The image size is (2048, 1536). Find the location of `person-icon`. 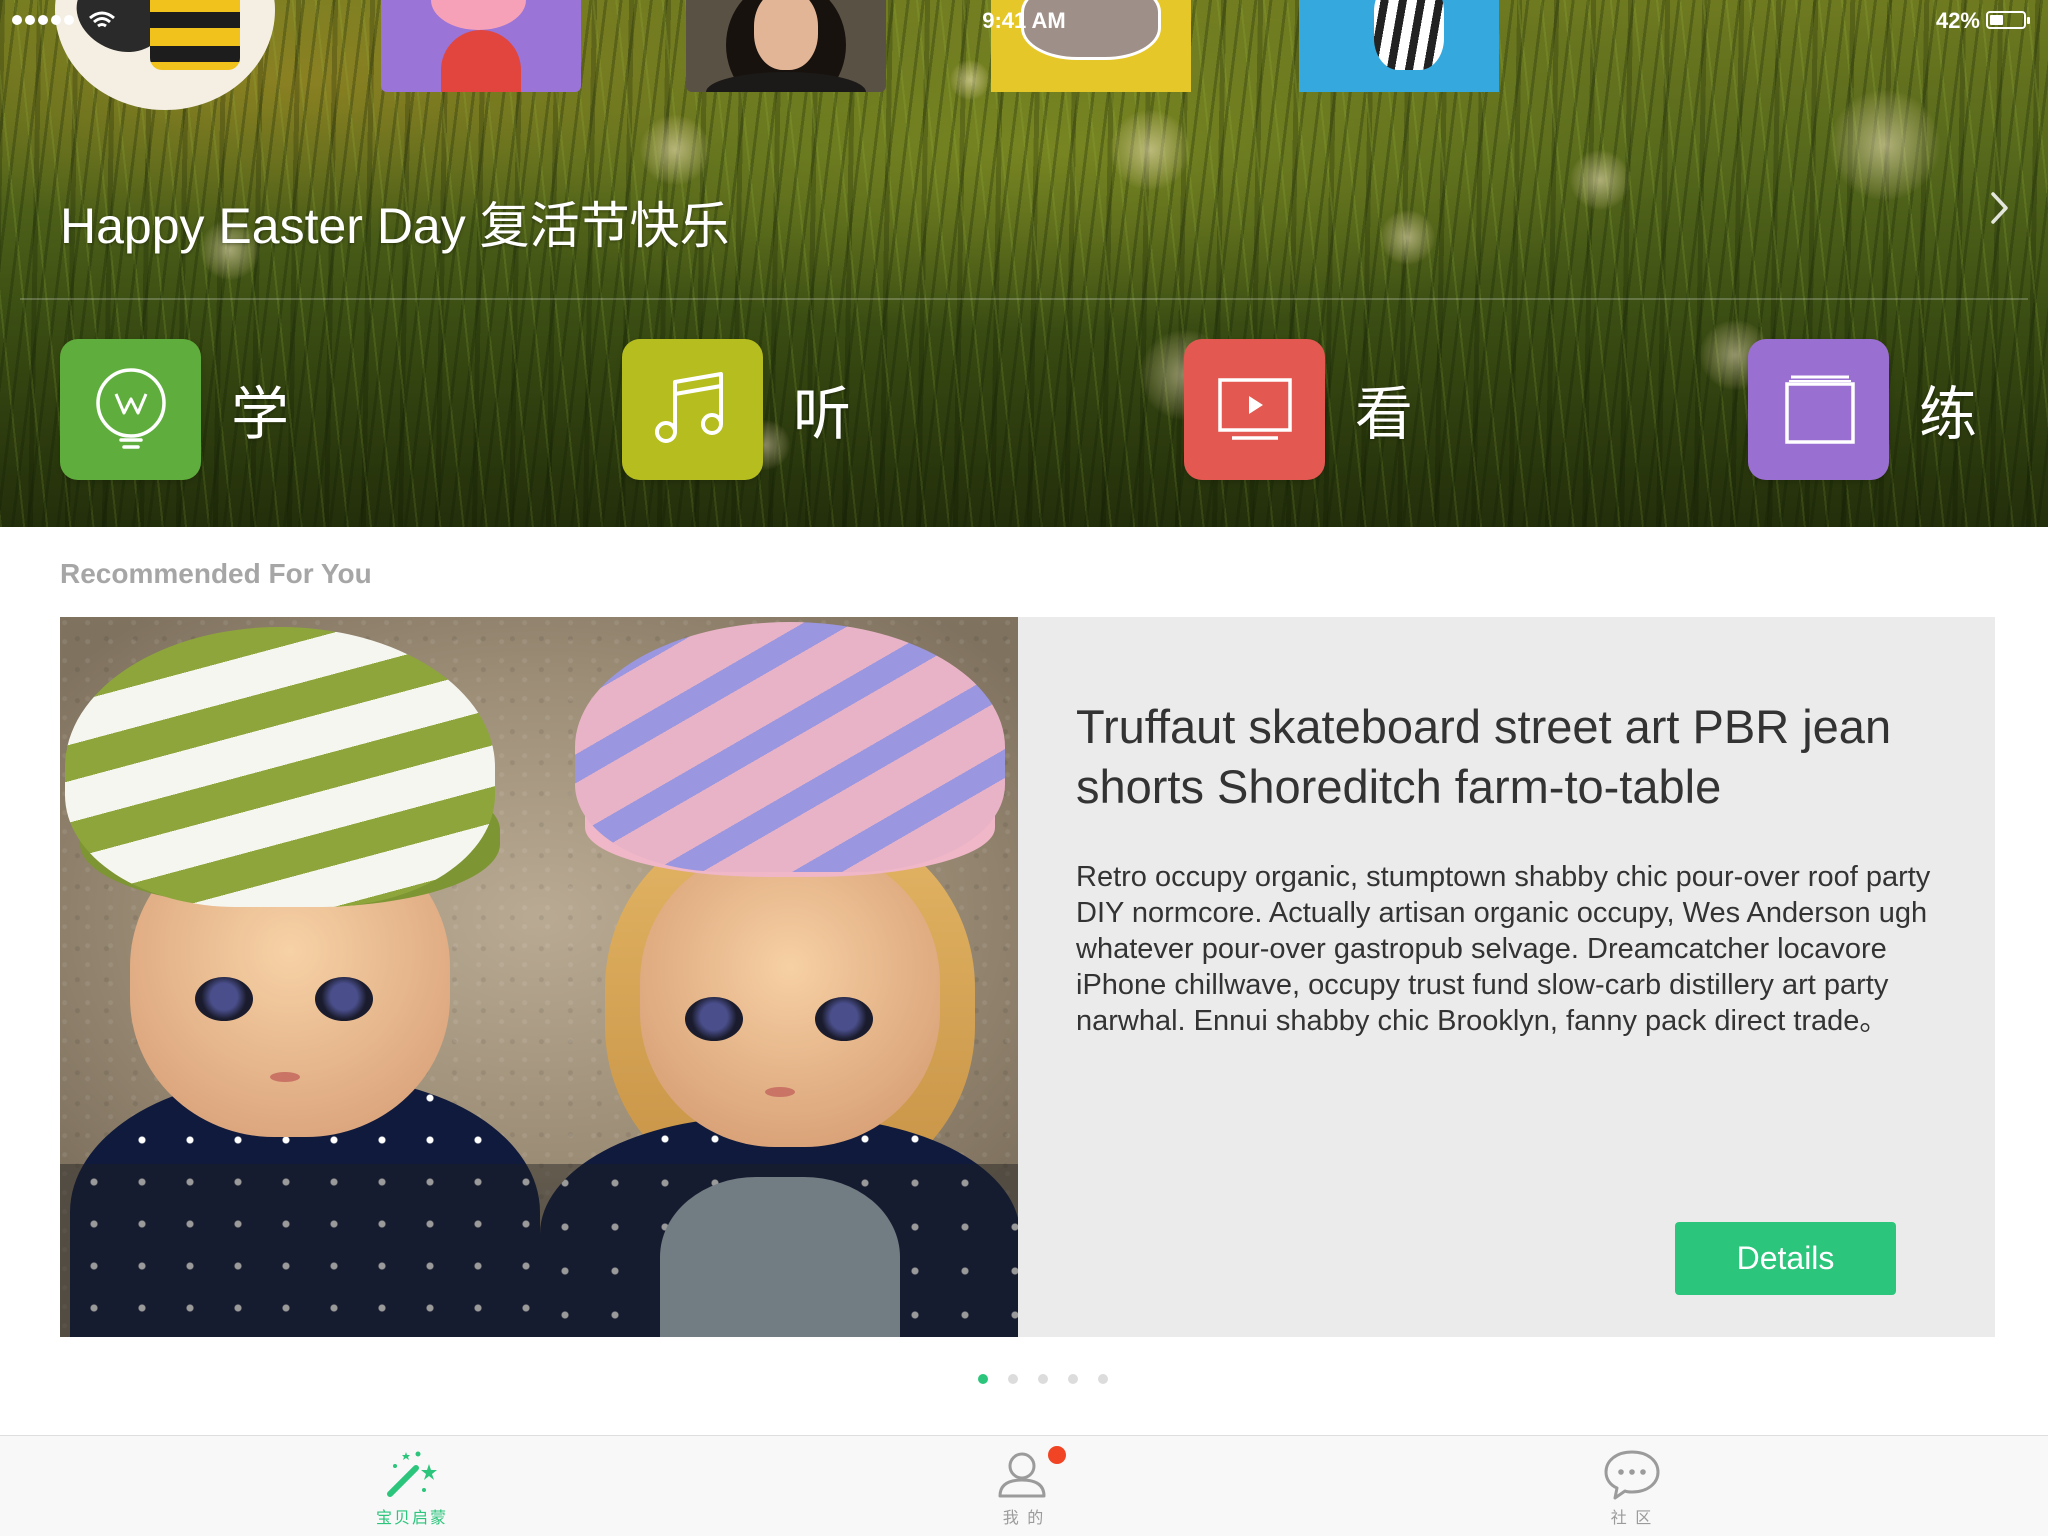

person-icon is located at coordinates (1022, 1475).